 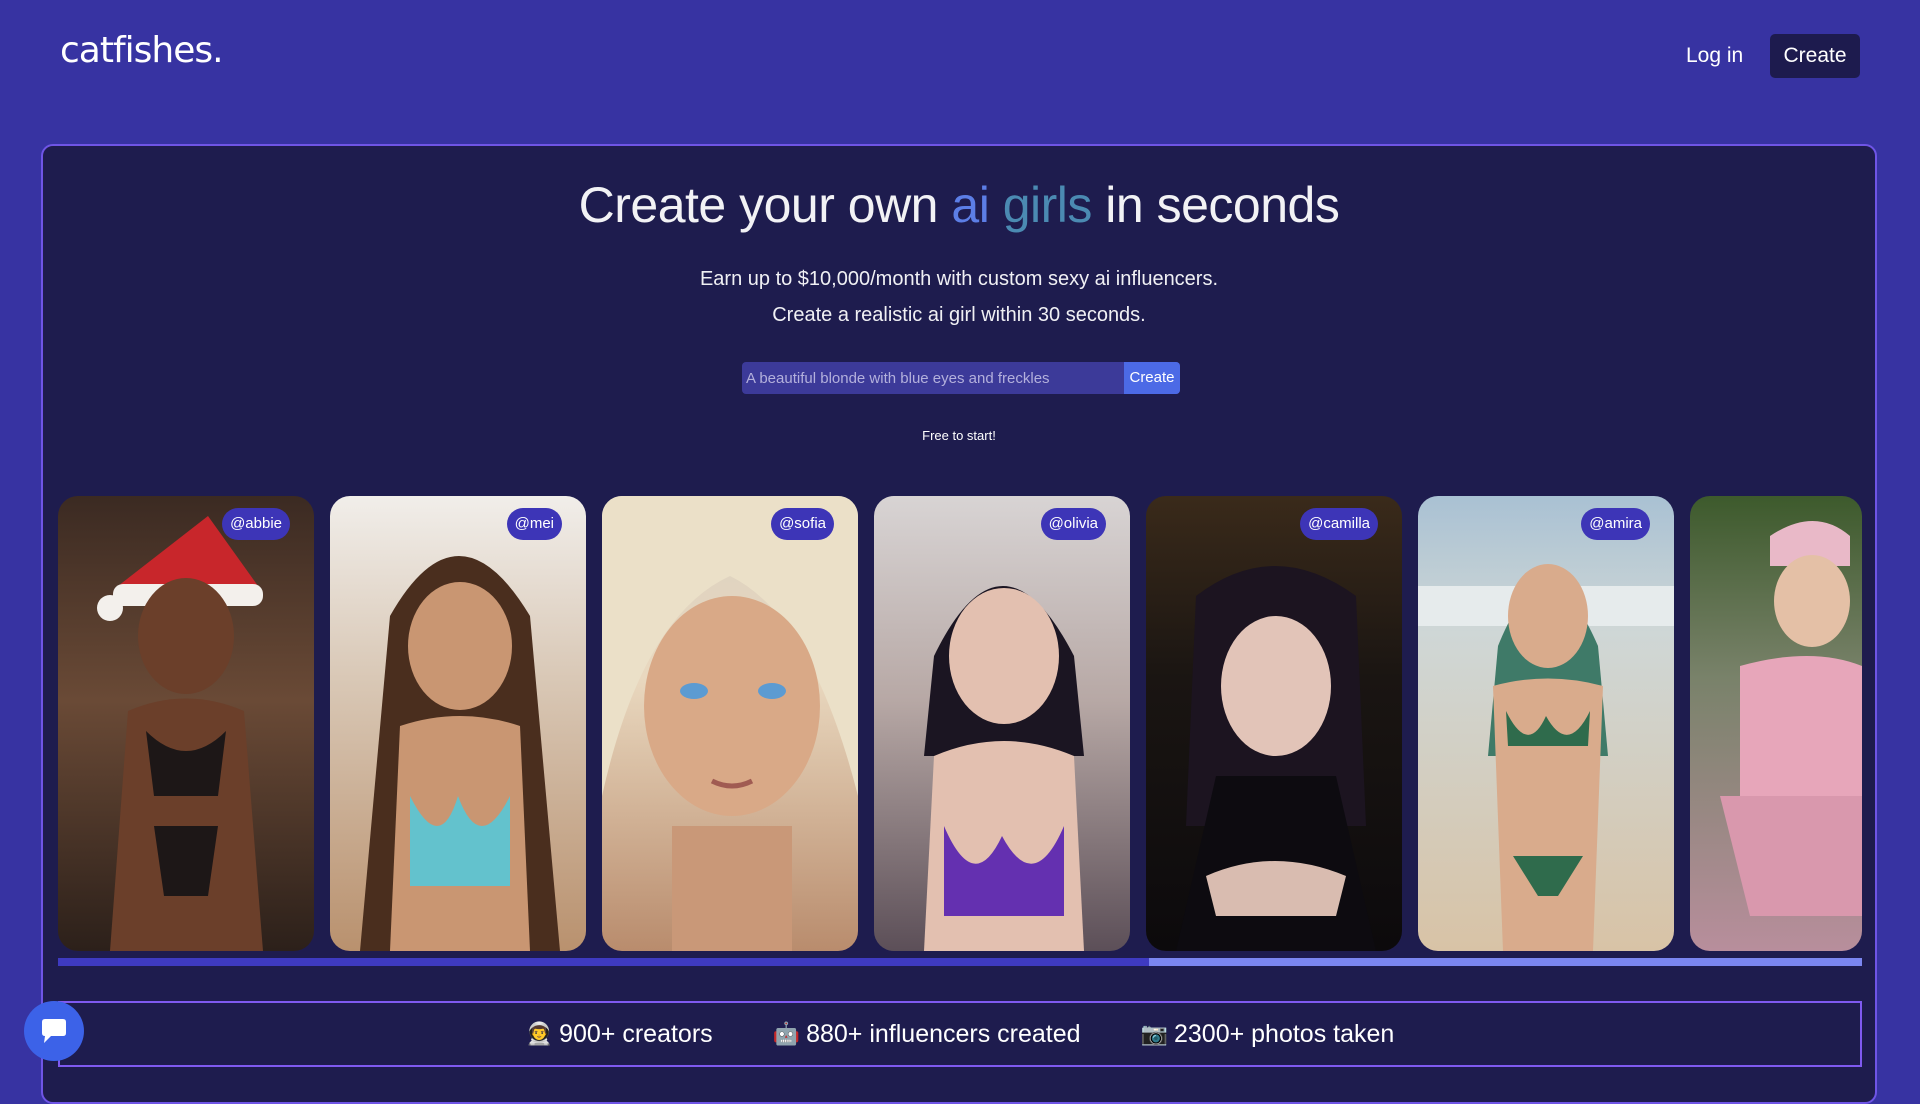 I want to click on page-title: Create your own ai girls in seconds, so click(x=959, y=205).